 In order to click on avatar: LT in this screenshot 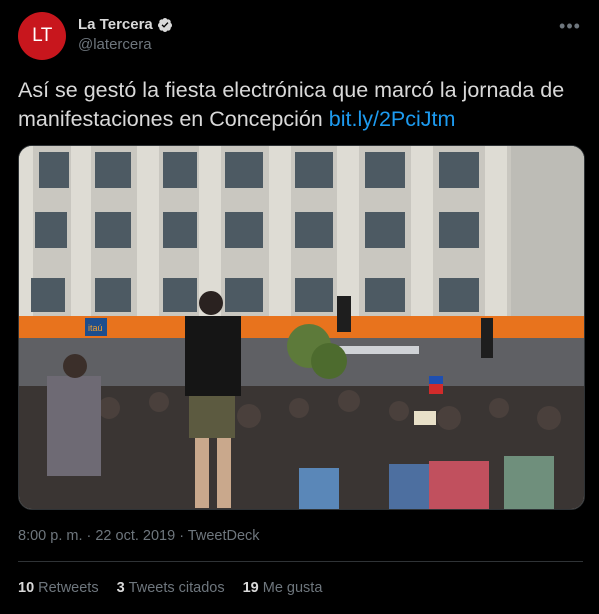, I will do `click(42, 36)`.